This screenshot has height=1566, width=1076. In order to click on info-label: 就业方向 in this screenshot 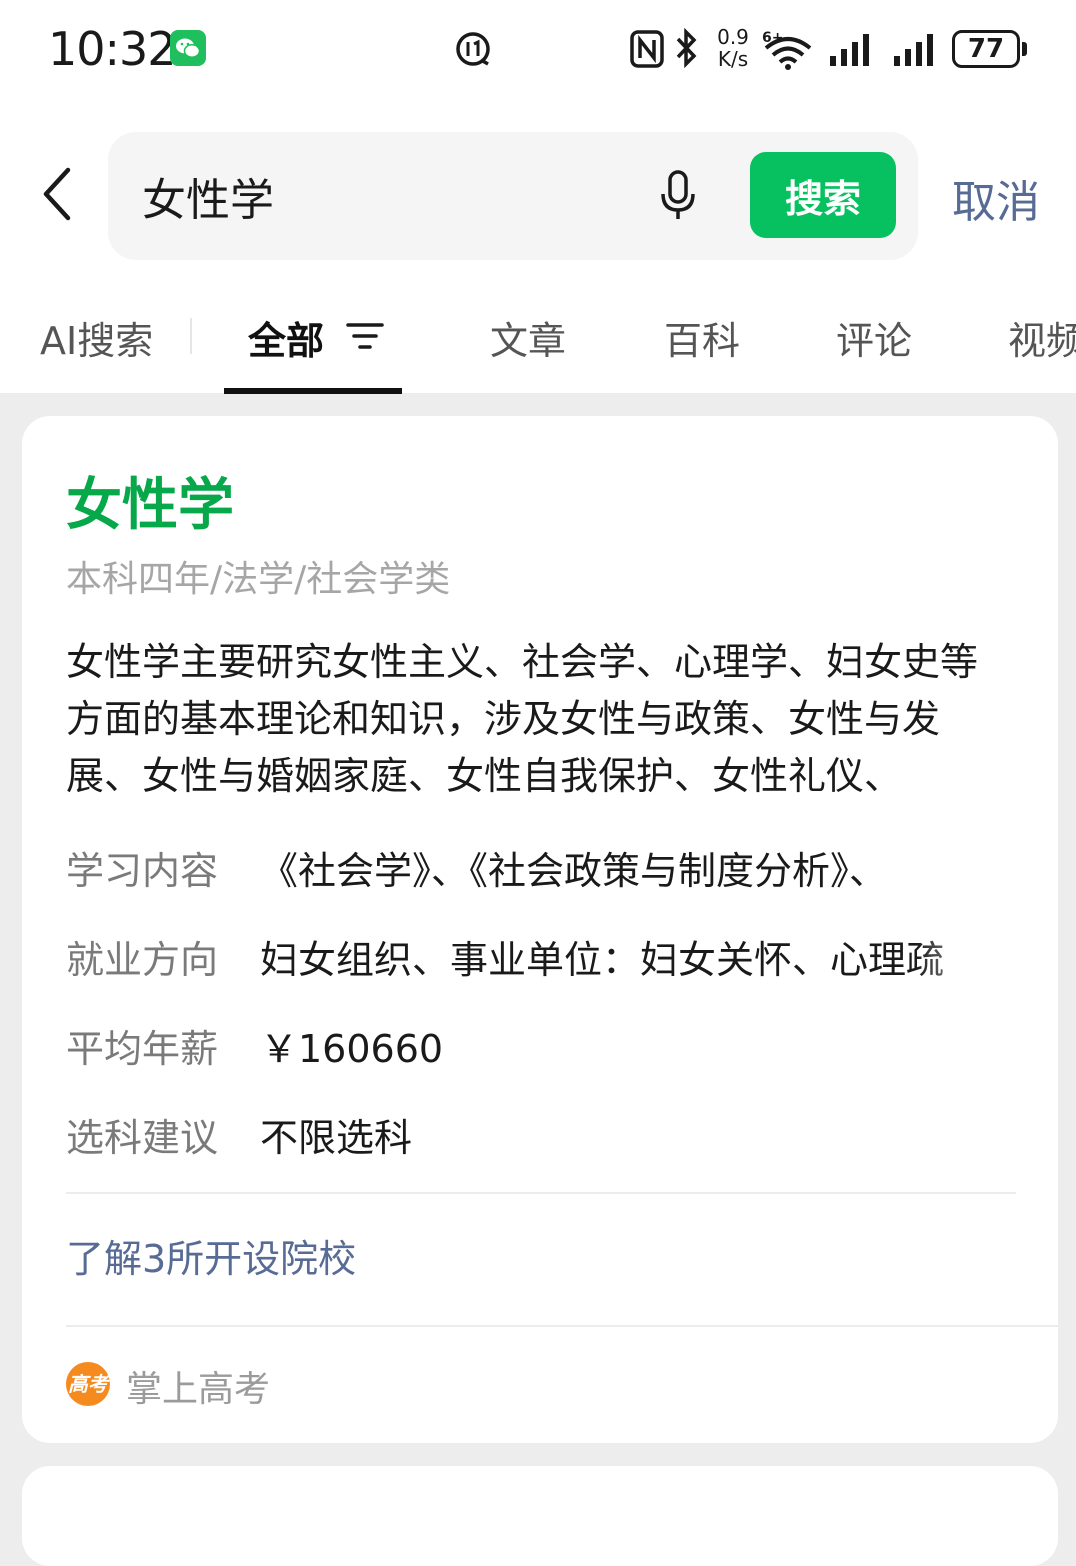, I will do `click(142, 958)`.